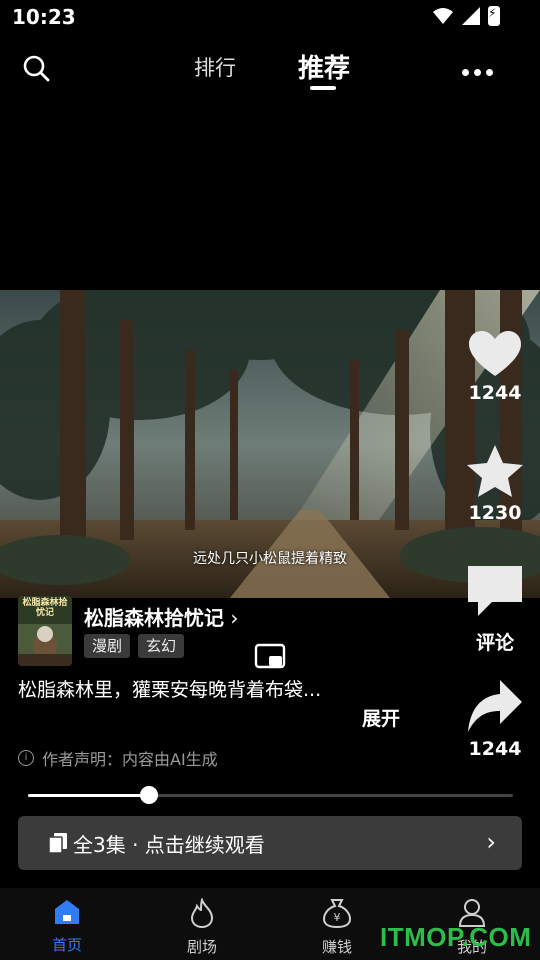 The height and width of the screenshot is (960, 540). I want to click on nav-earn: ¥ 赚钱, so click(337, 927).